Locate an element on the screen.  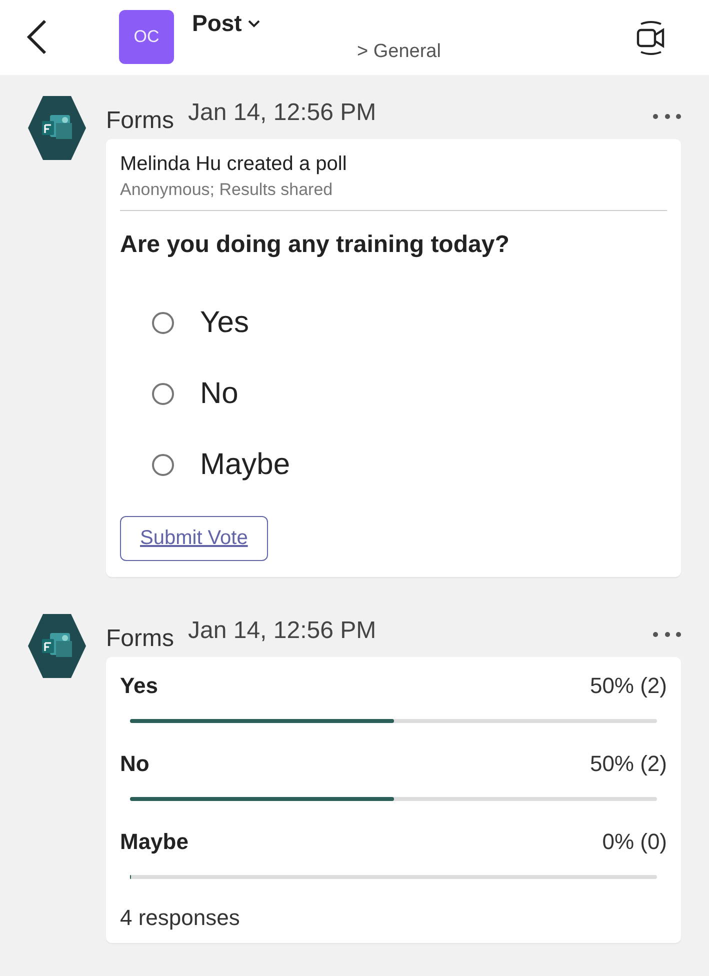
chevron-down-icon is located at coordinates (254, 24).